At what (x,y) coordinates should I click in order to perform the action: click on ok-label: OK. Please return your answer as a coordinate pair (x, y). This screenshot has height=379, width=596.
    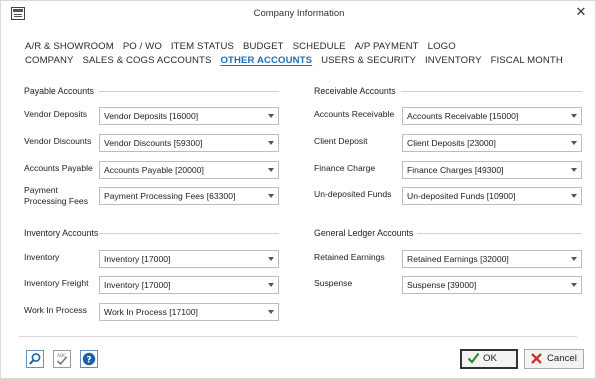
    Looking at the image, I should click on (490, 358).